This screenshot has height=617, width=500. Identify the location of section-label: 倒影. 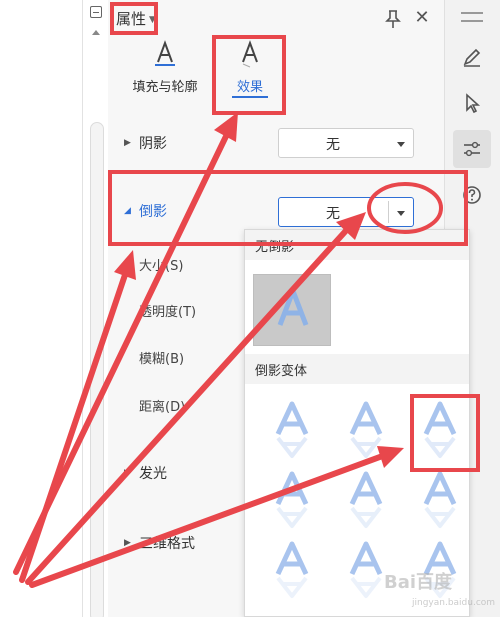
(153, 212).